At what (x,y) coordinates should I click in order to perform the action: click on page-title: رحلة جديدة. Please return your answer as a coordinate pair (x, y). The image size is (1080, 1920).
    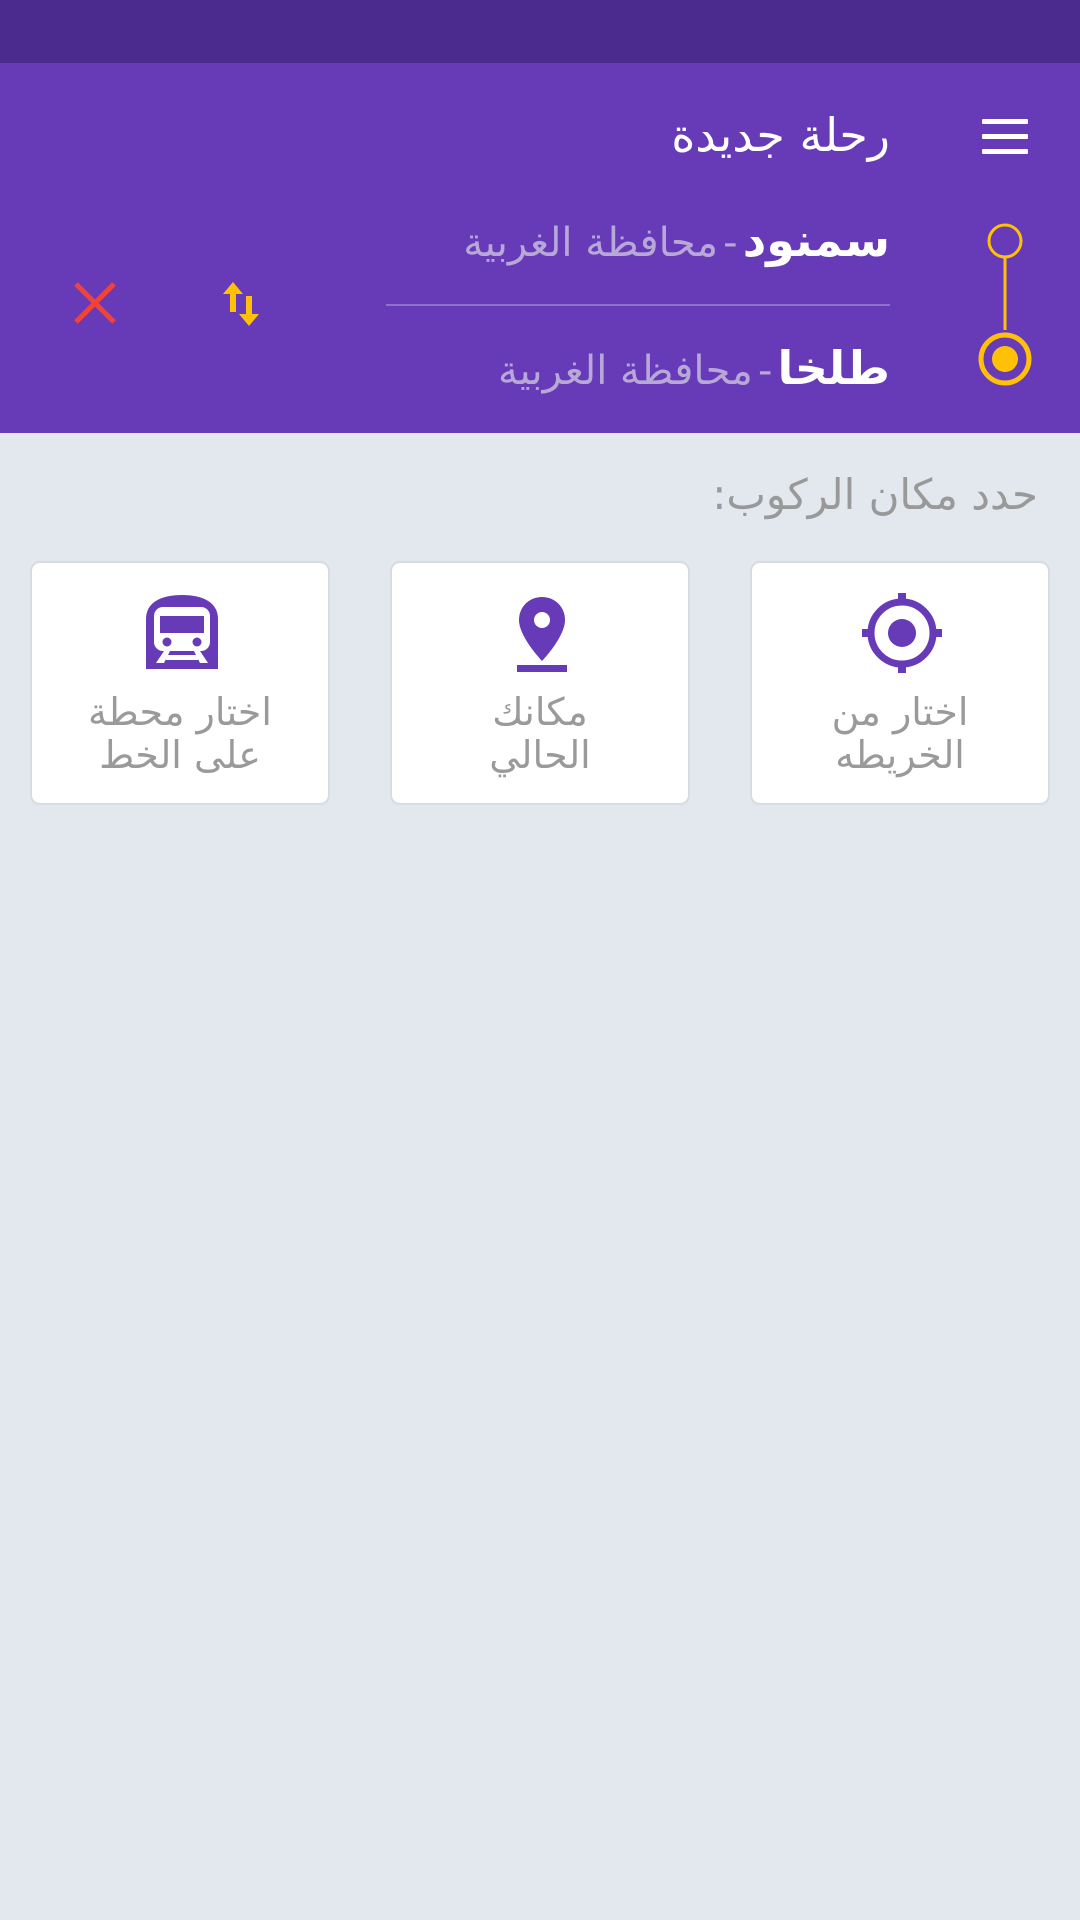
    Looking at the image, I should click on (780, 135).